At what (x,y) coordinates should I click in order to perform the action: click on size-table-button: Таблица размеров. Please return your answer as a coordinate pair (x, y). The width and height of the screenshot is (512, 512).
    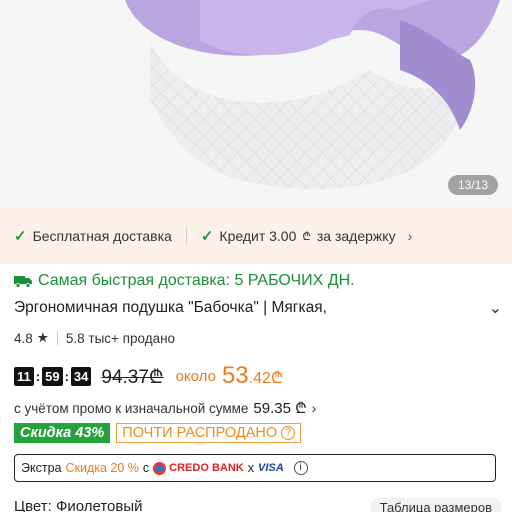
    Looking at the image, I should click on (435, 505).